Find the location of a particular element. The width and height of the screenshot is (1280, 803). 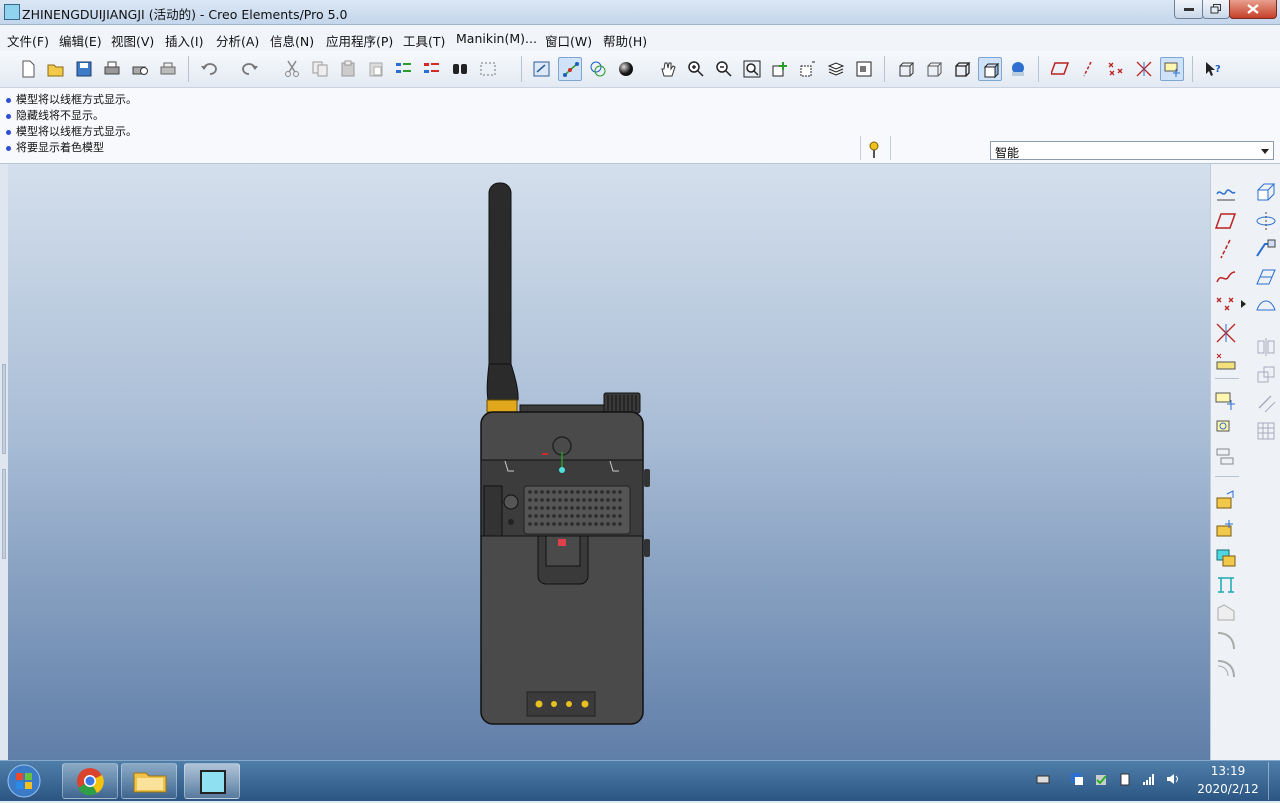

menu-window: 窗口(W) is located at coordinates (568, 40).